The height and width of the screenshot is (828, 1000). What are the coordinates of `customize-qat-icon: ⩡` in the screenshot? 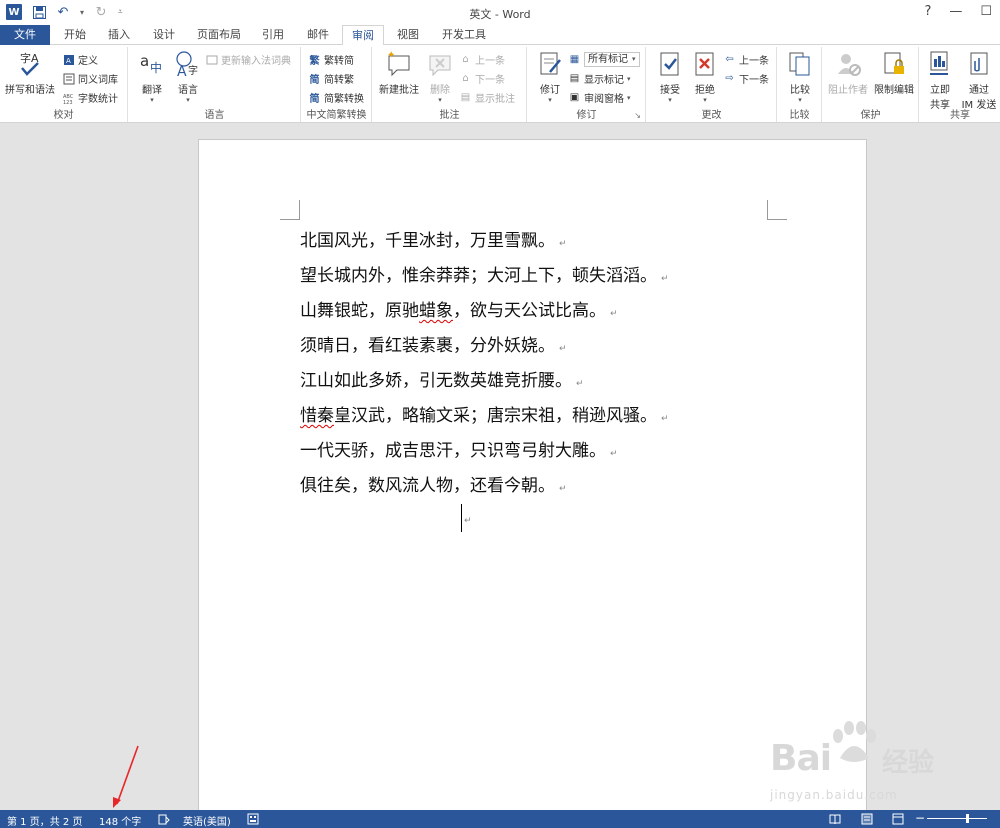 It's located at (120, 12).